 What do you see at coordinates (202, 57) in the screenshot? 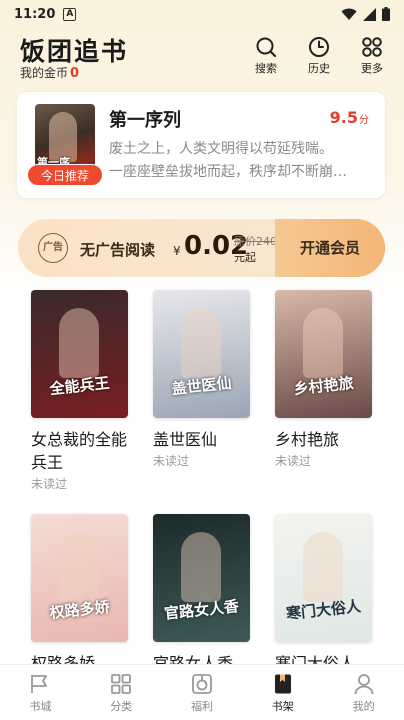
I see `app-header: 饭团追书 我的金币 0 搜索 历史 更多` at bounding box center [202, 57].